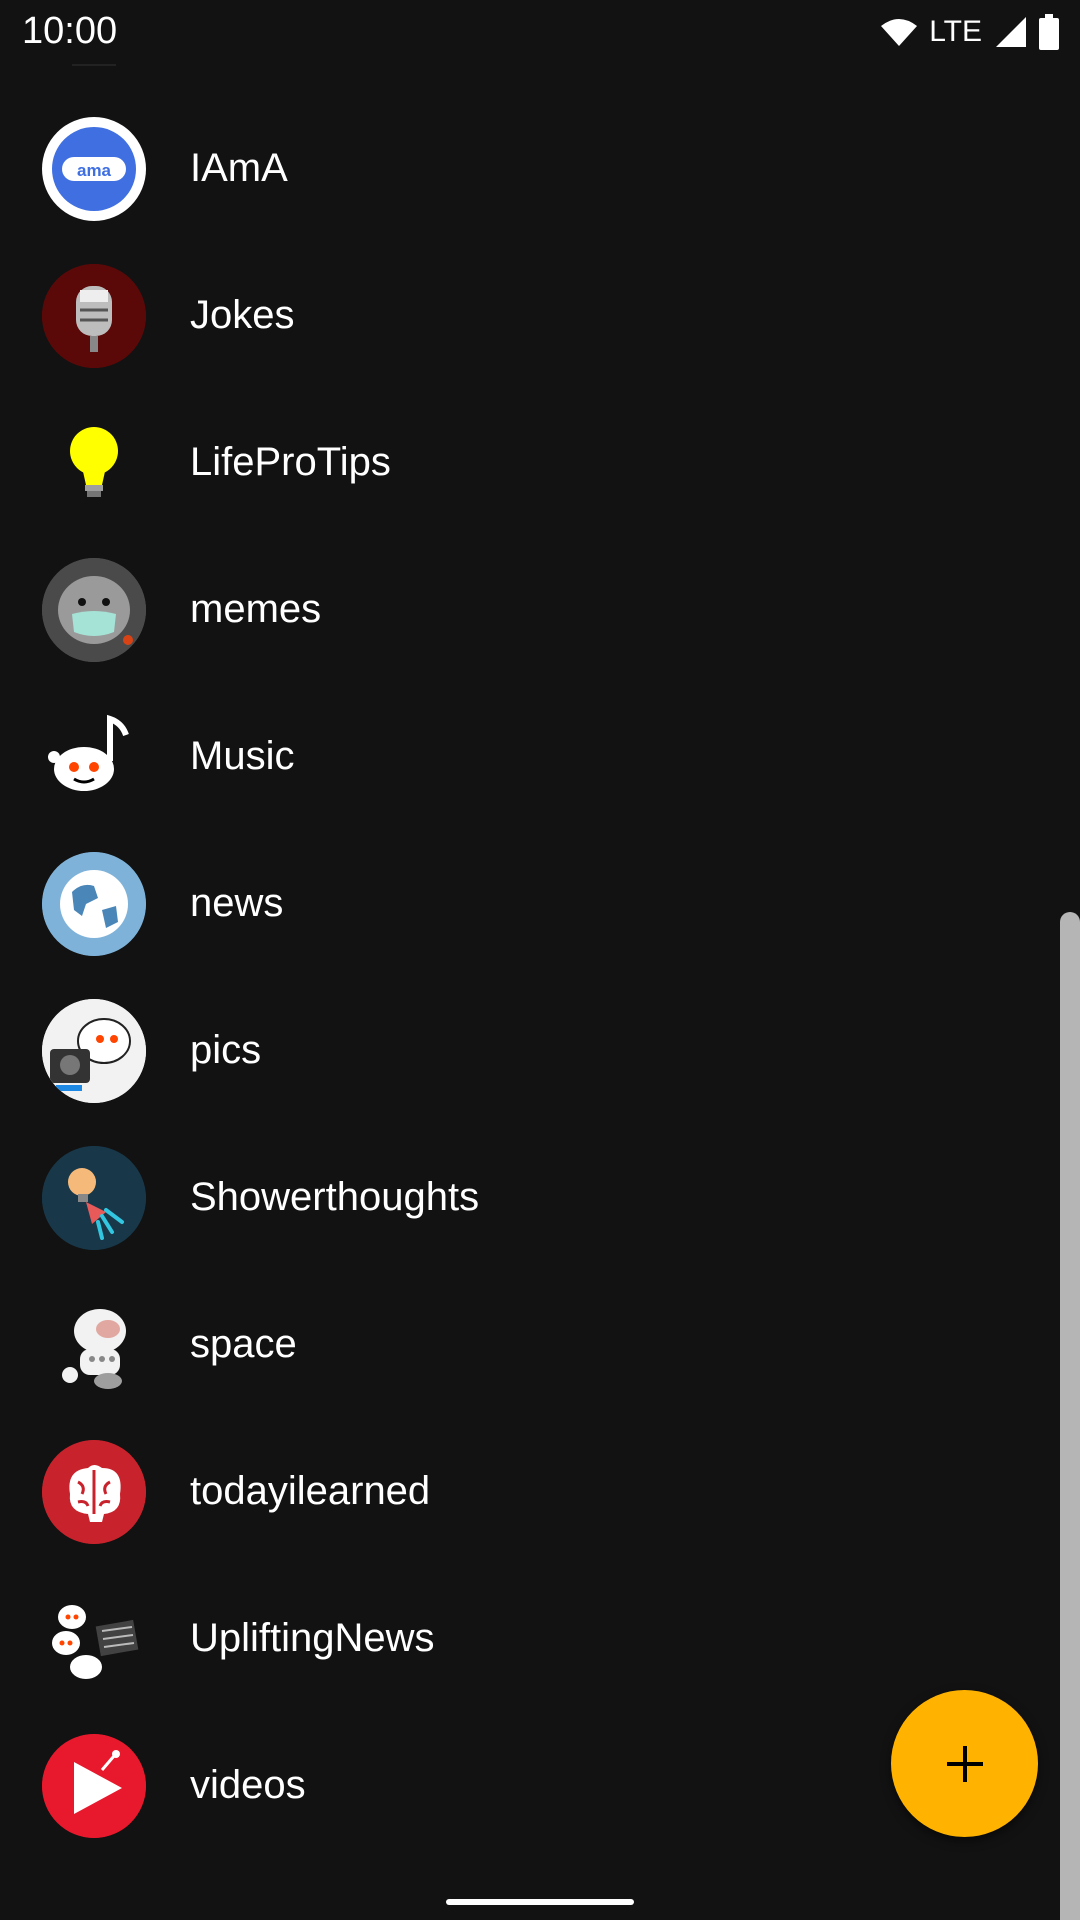 This screenshot has height=1920, width=1080. I want to click on astronaut-icon, so click(94, 1345).